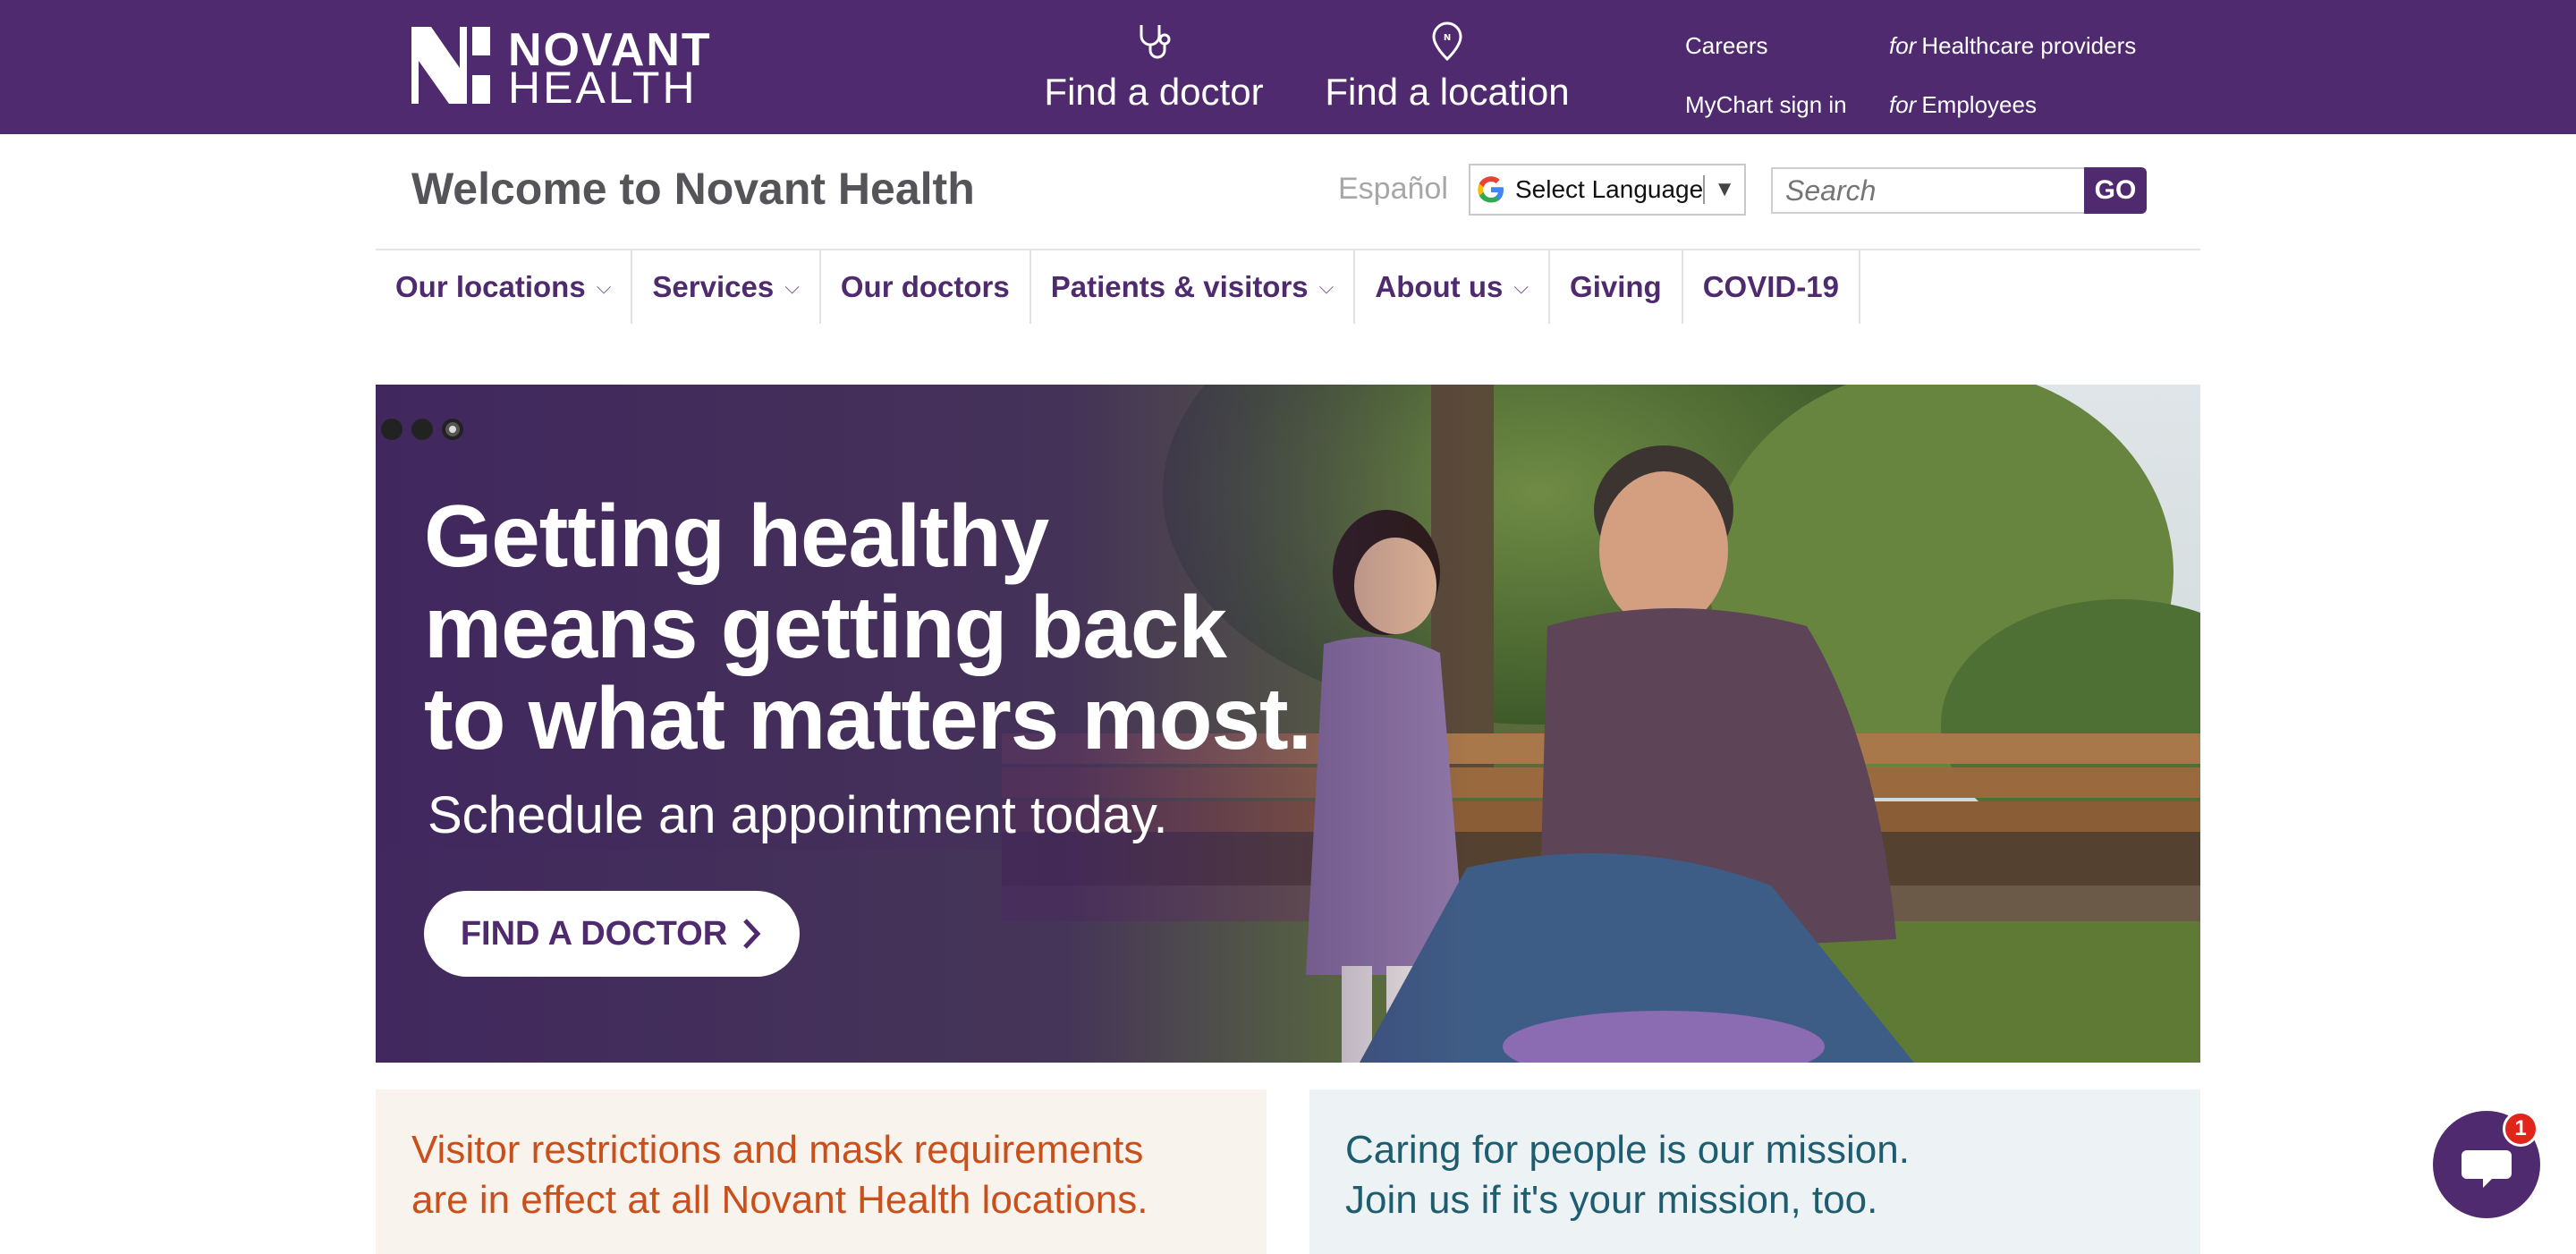 This screenshot has height=1254, width=2576. I want to click on carousel-dot-active, so click(452, 429).